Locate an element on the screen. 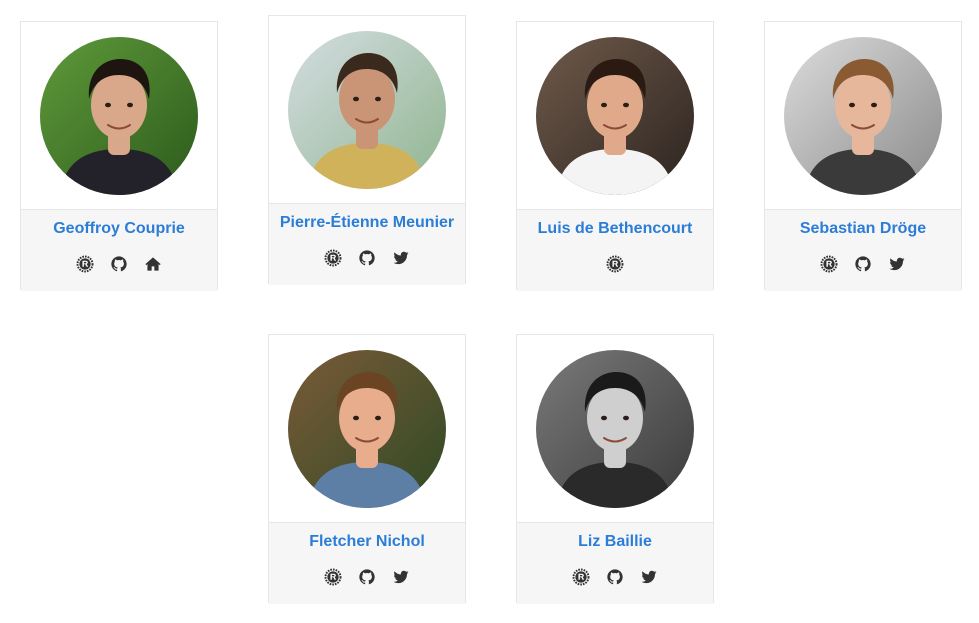  team-card: Luis de Bethencourt is located at coordinates (615, 156).